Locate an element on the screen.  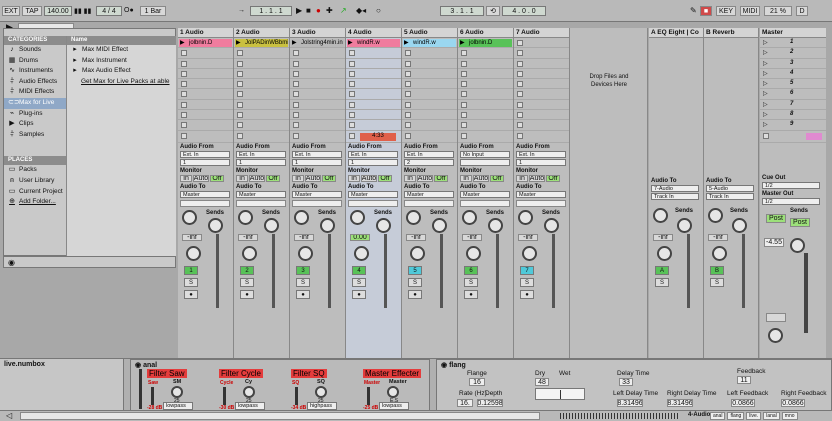
ext-sync-button: EXT is located at coordinates (11, 11).